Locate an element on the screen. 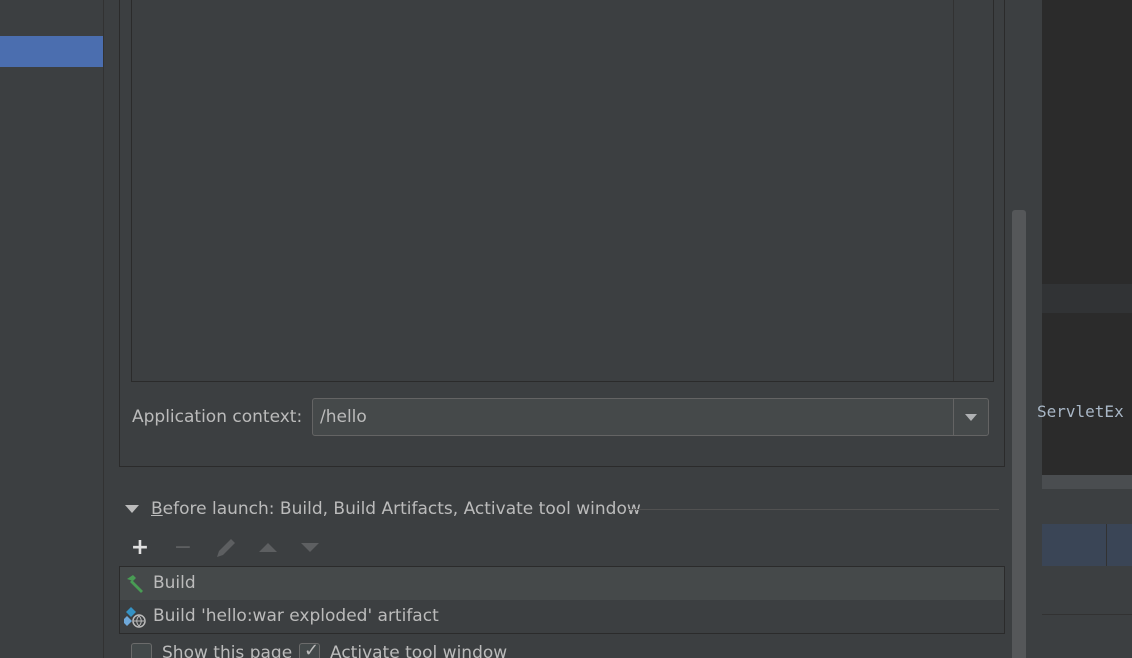  hammer-icon is located at coordinates (135, 584).